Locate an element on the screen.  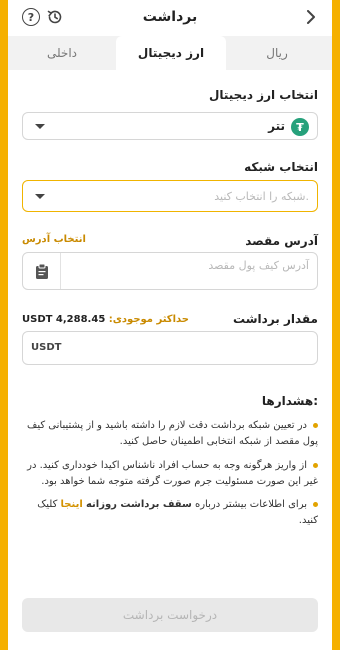
balance-info: حداکثر موجودی: USDT 4,288.45 is located at coordinates (105, 319).